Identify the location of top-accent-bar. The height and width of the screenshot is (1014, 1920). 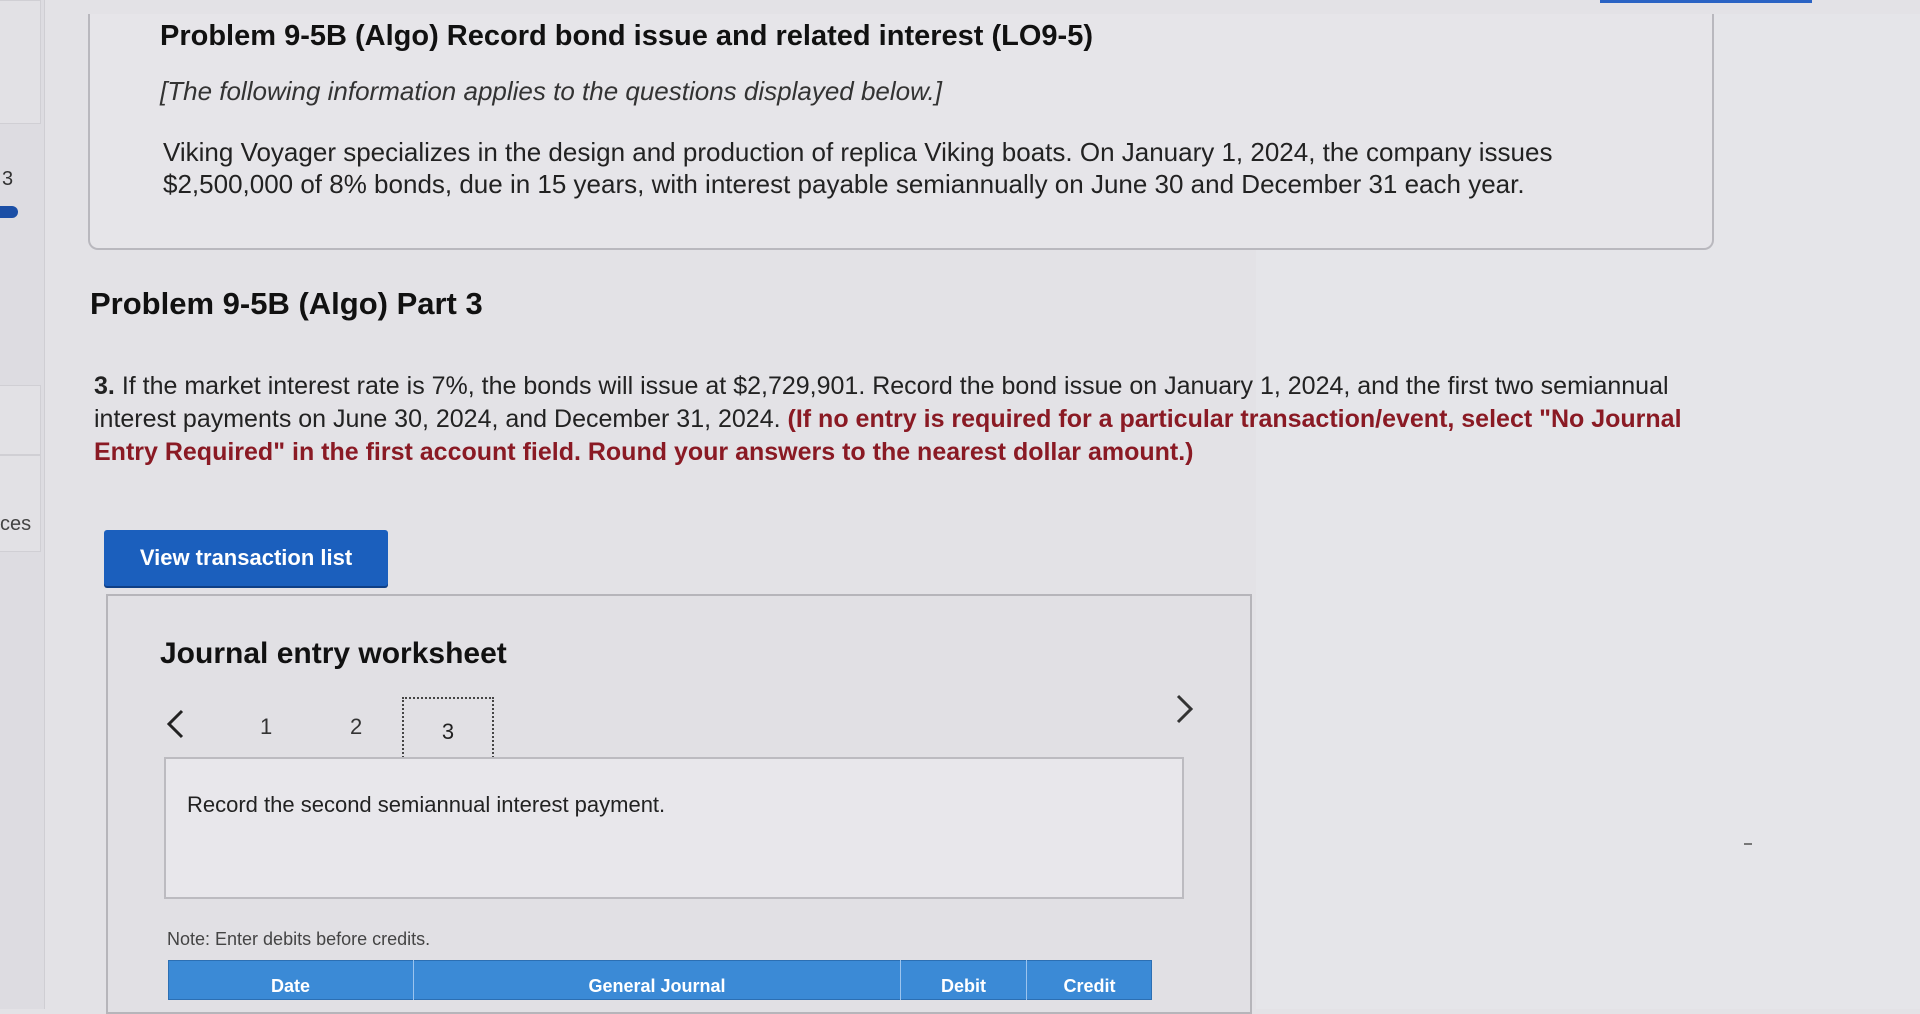
(1706, 1).